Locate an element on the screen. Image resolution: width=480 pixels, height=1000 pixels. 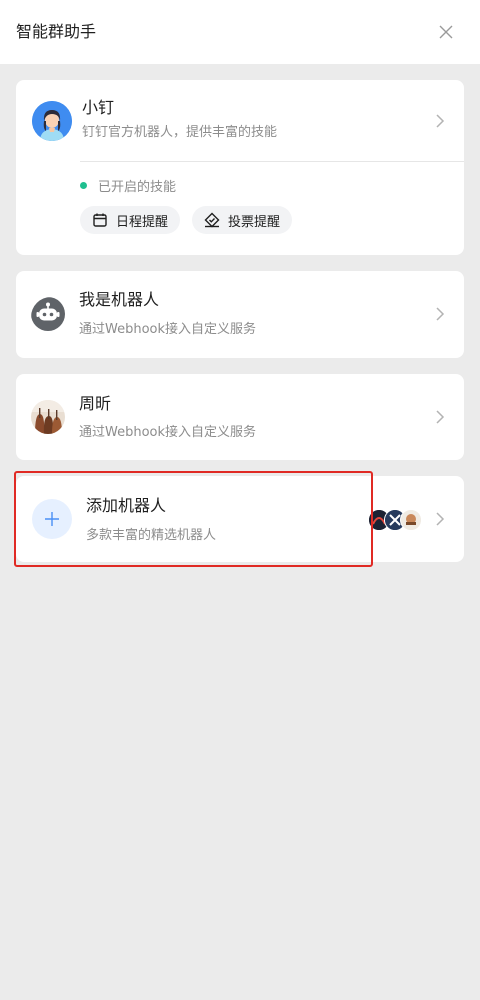
robot-card: 周昕 通过Webhook接入自定义服务 is located at coordinates (240, 417).